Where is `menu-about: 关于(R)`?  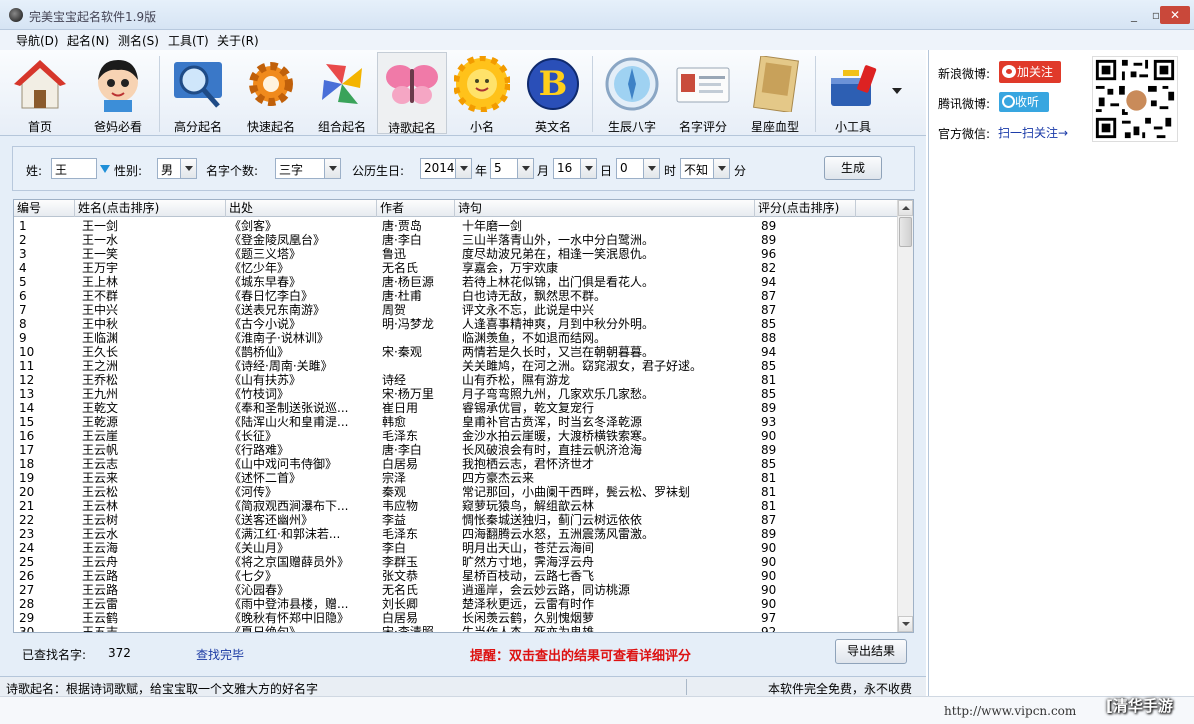
menu-about: 关于(R) is located at coordinates (238, 40).